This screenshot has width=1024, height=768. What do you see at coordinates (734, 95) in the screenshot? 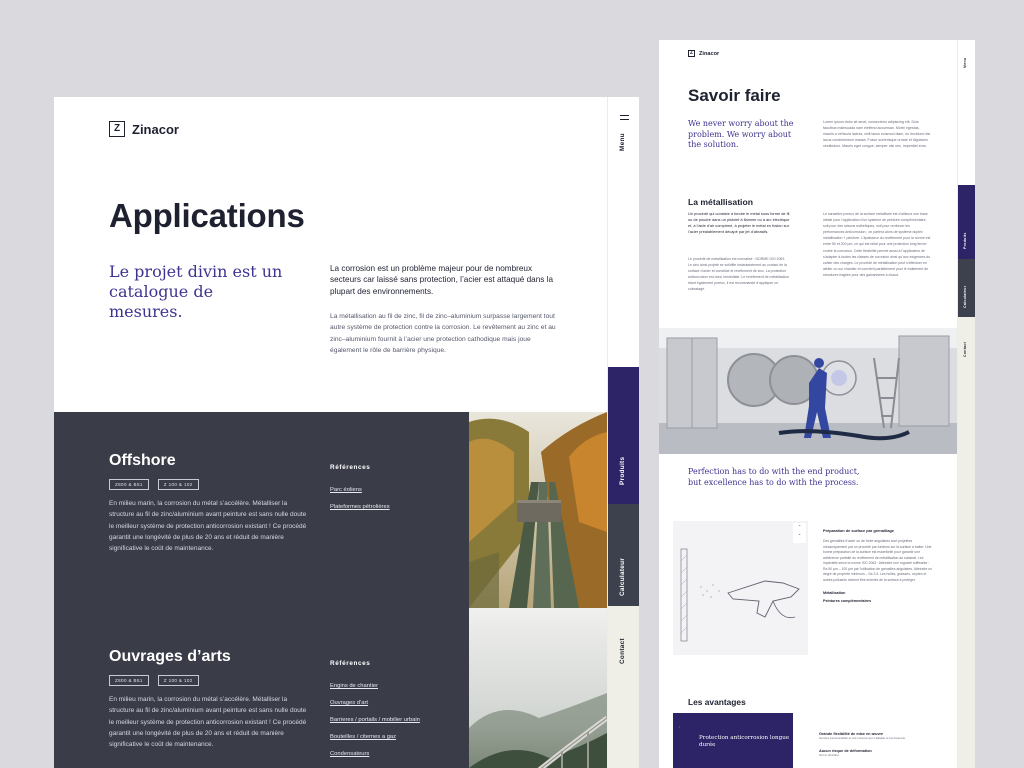
I see `page-title: Savoir faire` at bounding box center [734, 95].